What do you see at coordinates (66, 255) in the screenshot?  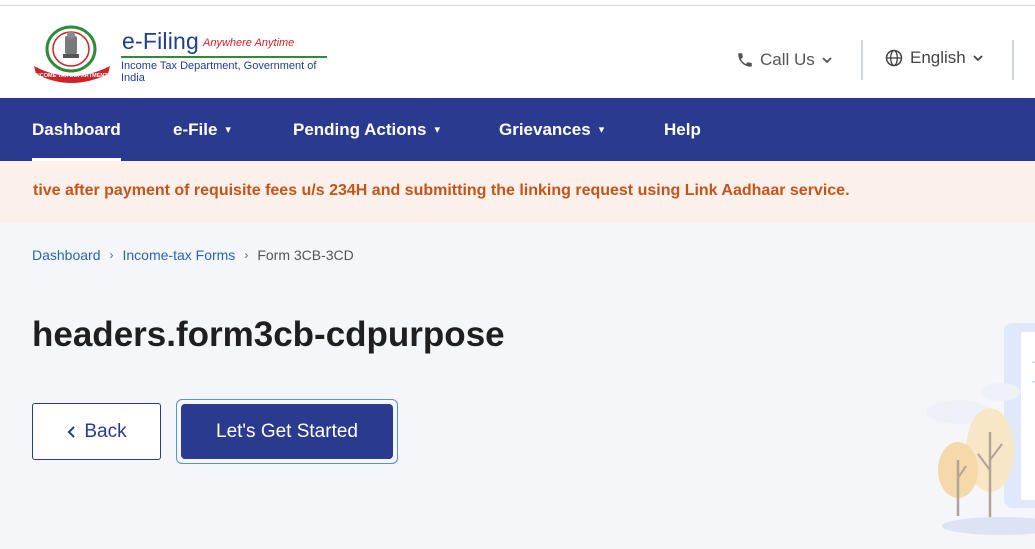 I see `breadcrumb-dashboard: Dashboard` at bounding box center [66, 255].